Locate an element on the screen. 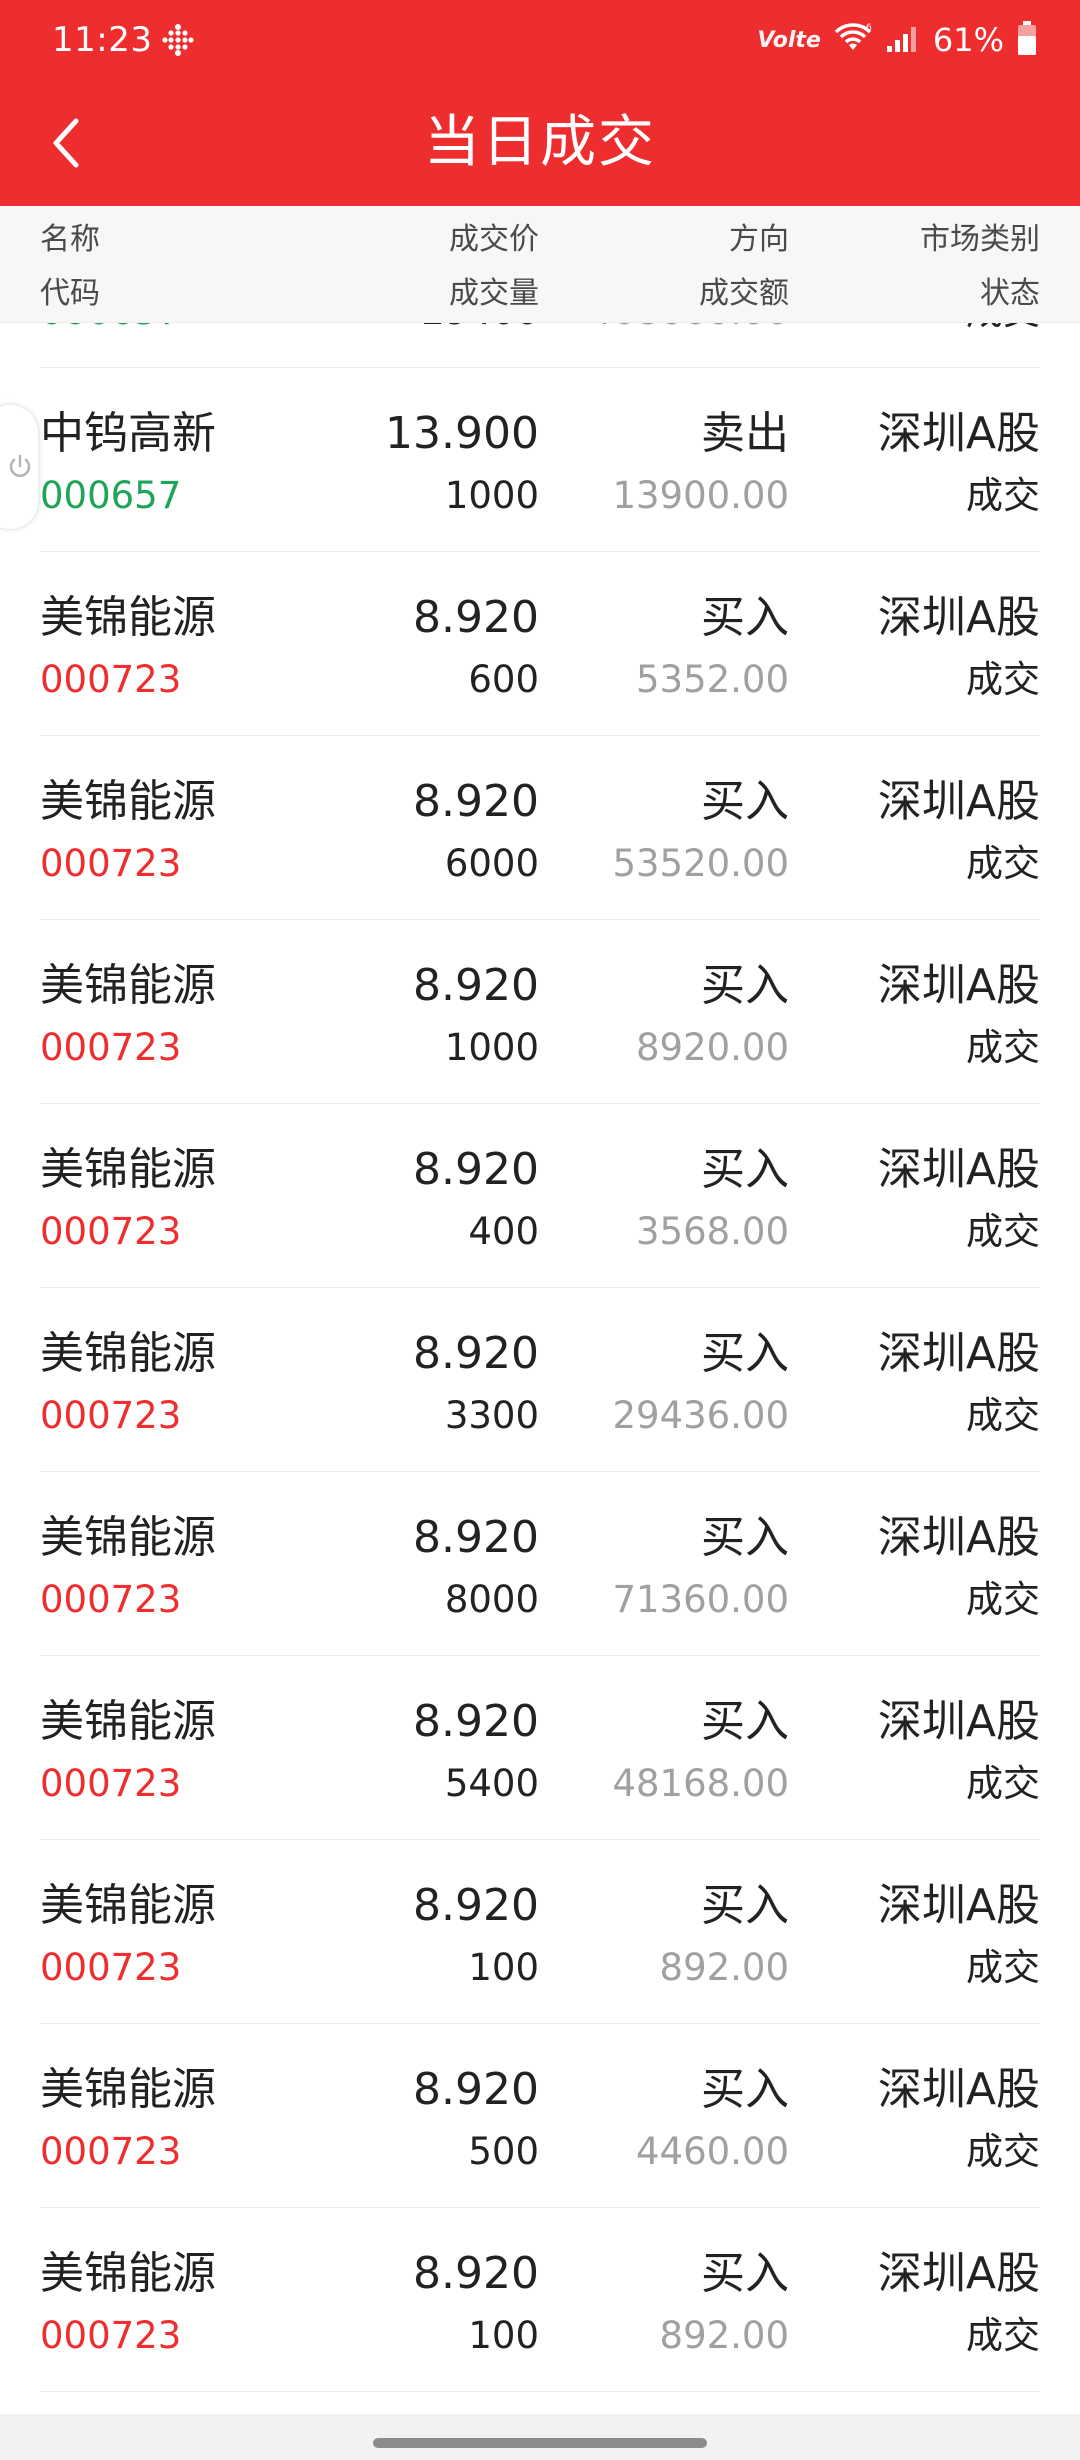  status-indicators: Volte 6 61% is located at coordinates (897, 40).